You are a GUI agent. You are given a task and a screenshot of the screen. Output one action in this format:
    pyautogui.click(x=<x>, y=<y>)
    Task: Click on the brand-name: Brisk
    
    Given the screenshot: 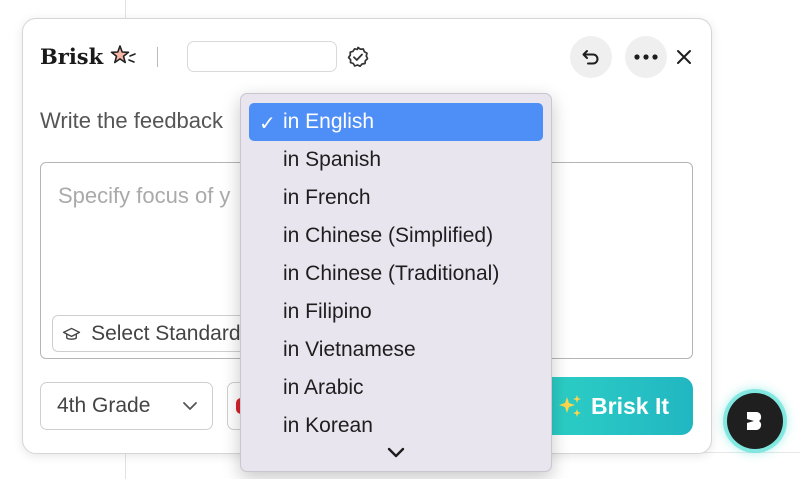 What is the action you would take?
    pyautogui.click(x=72, y=56)
    